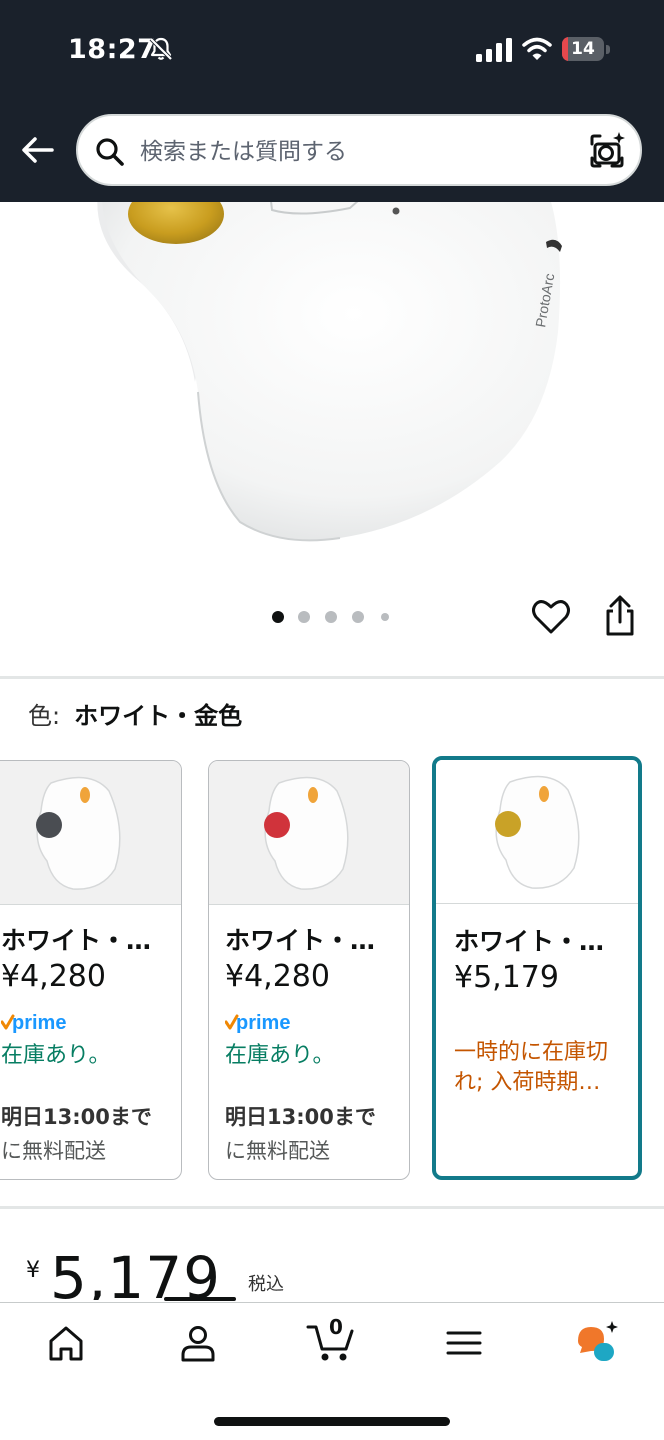 The width and height of the screenshot is (664, 1440). I want to click on account-icon, so click(198, 1343).